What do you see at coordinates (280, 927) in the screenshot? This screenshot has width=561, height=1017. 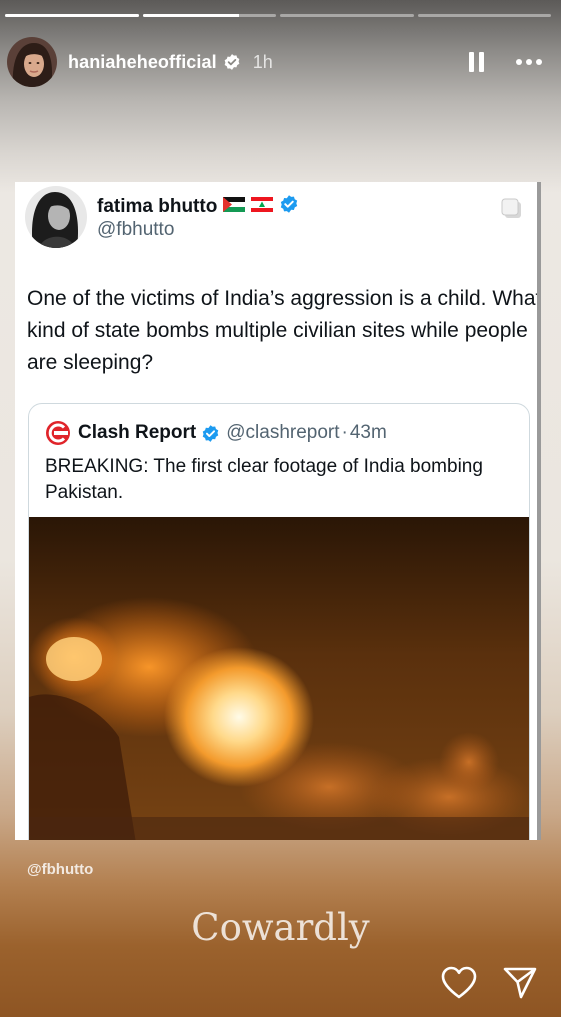 I see `story-caption: Cowardly` at bounding box center [280, 927].